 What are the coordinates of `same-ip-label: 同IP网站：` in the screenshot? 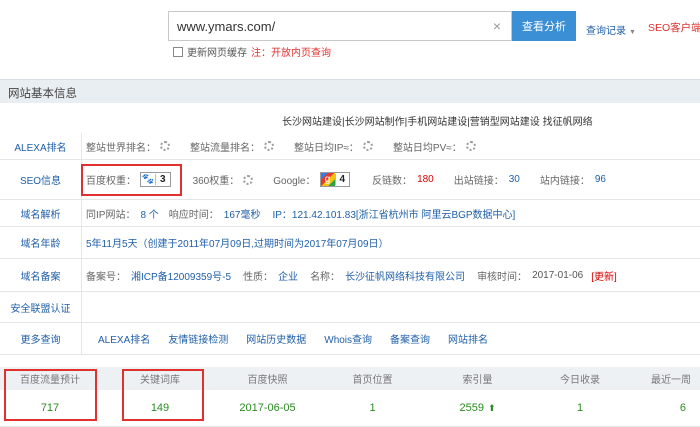 It's located at (111, 215).